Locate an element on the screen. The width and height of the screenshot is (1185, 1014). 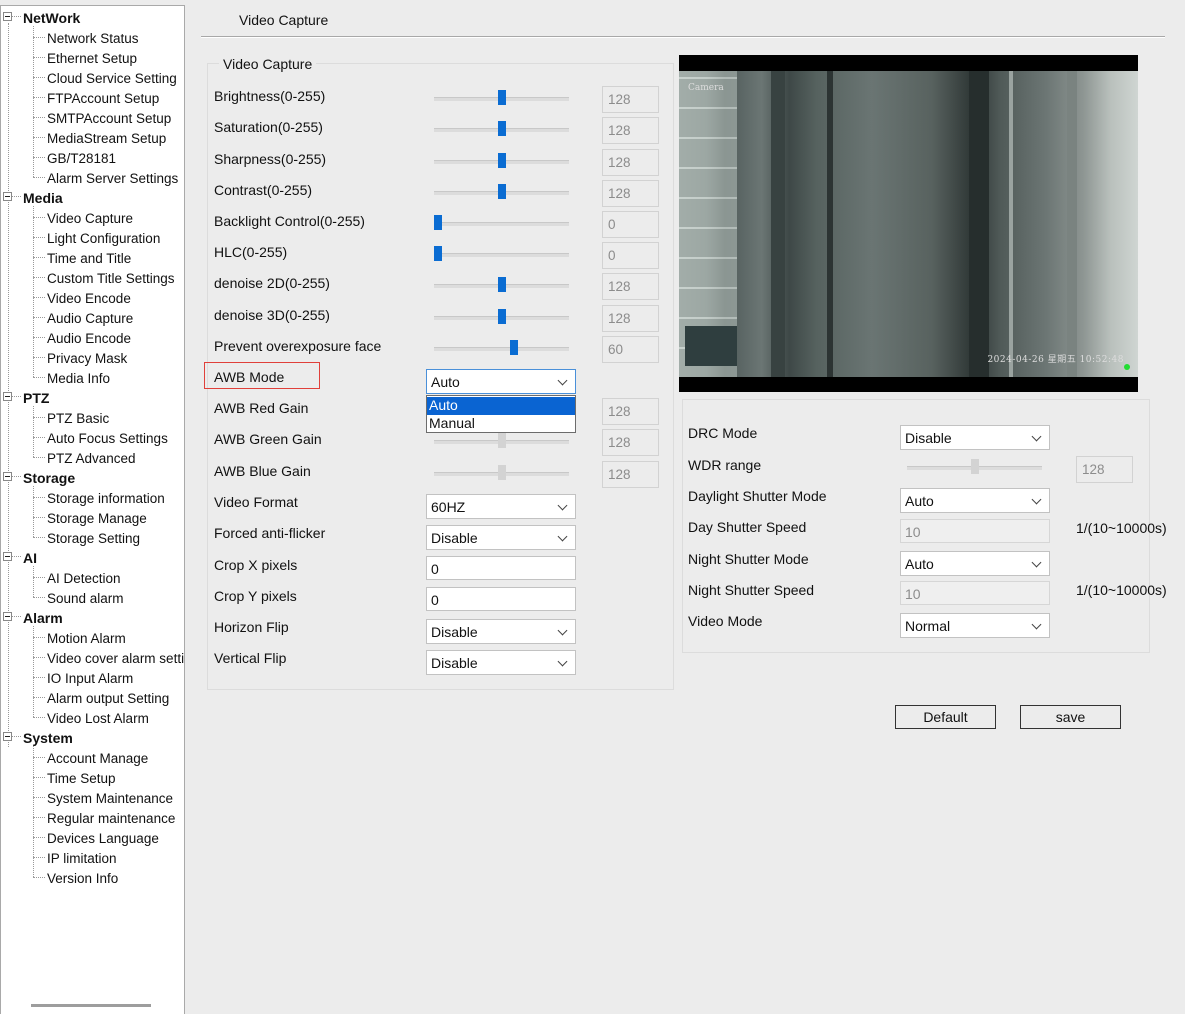
tree-group-alarm: Alarm is located at coordinates (91, 618).